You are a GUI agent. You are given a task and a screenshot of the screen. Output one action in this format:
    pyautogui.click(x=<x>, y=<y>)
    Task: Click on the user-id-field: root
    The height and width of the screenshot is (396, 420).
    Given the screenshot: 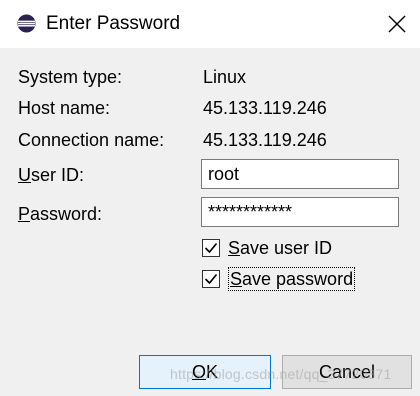 What is the action you would take?
    pyautogui.click(x=300, y=174)
    